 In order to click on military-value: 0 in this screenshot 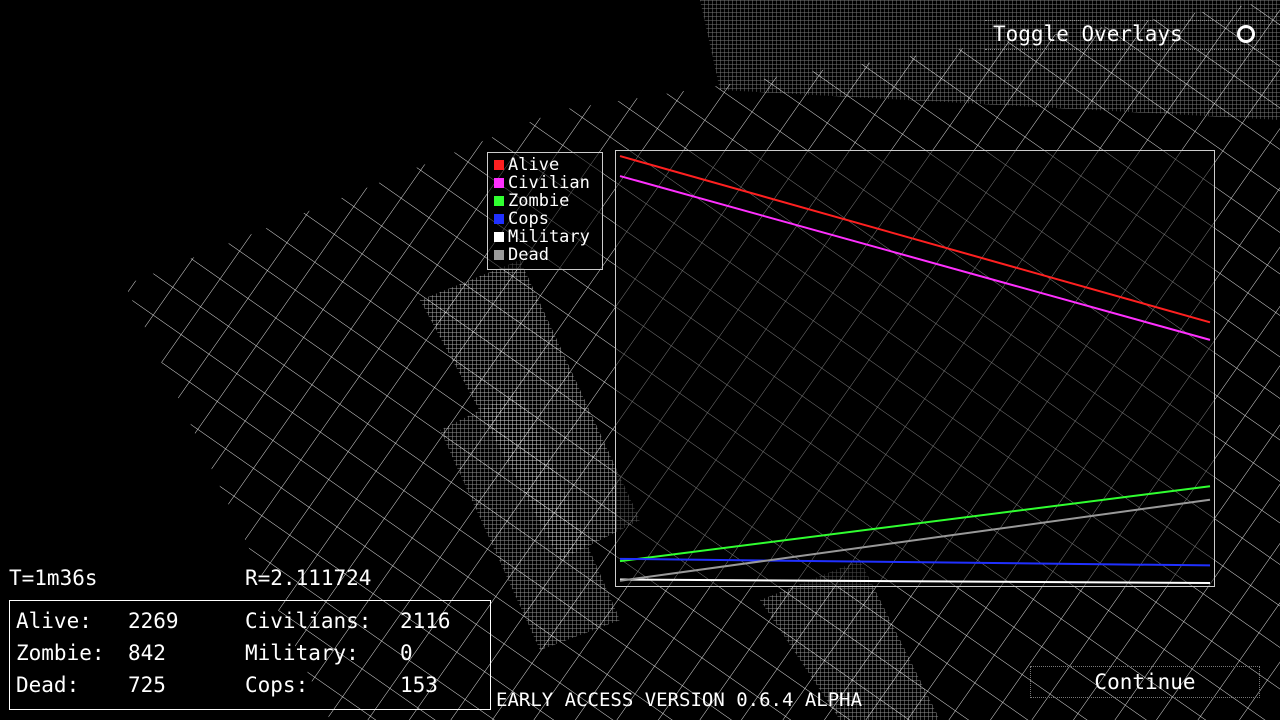, I will do `click(406, 653)`.